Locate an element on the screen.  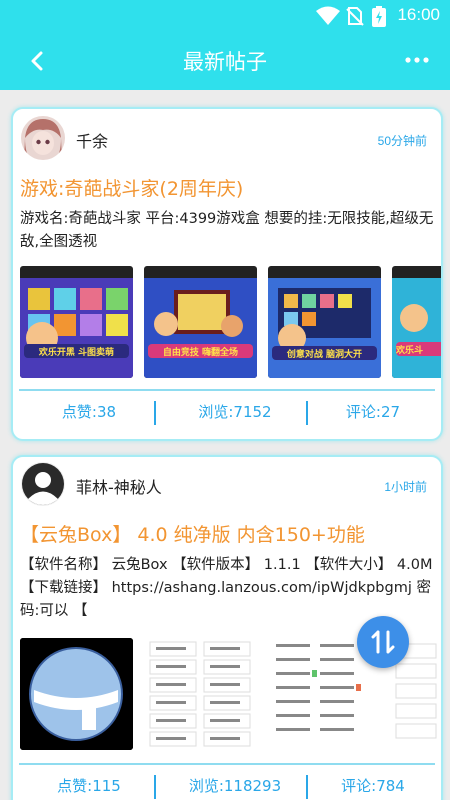
comments-count: 评论:784 is located at coordinates (372, 782).